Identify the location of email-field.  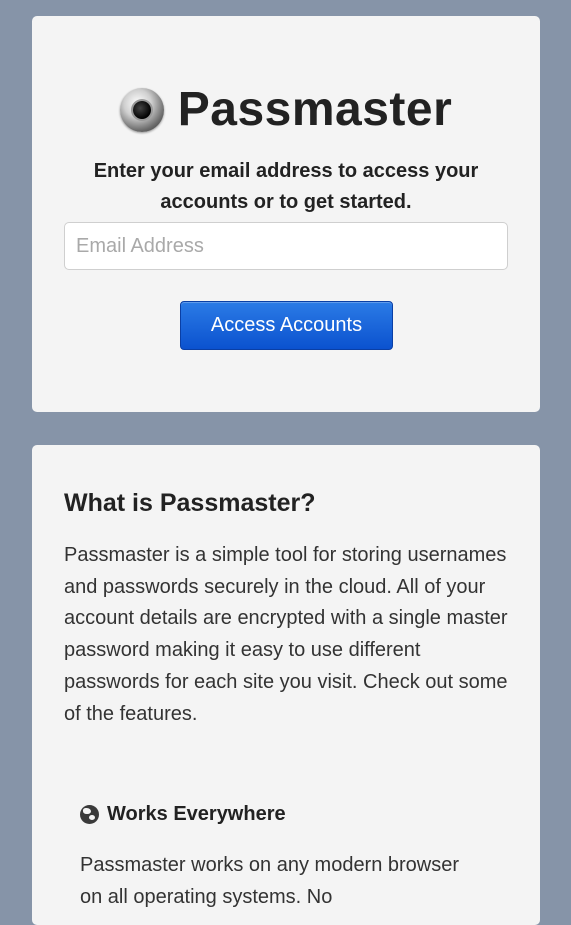
(286, 246).